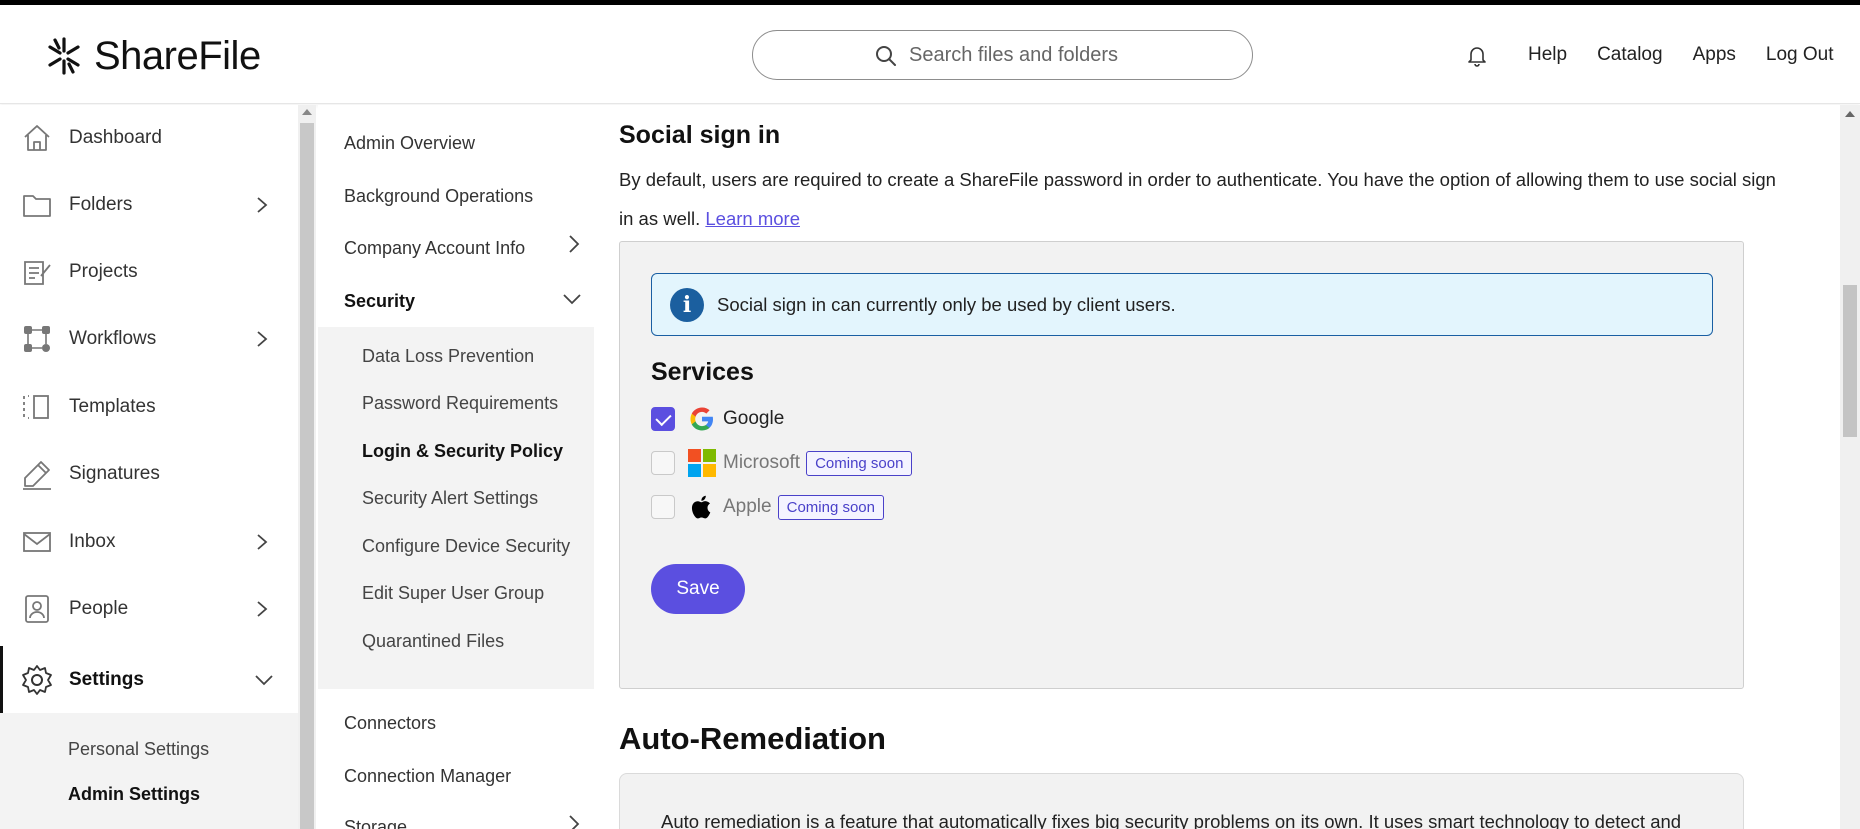 This screenshot has width=1860, height=829. What do you see at coordinates (453, 593) in the screenshot?
I see `security-sub-super-user-group: Edit Super User Group` at bounding box center [453, 593].